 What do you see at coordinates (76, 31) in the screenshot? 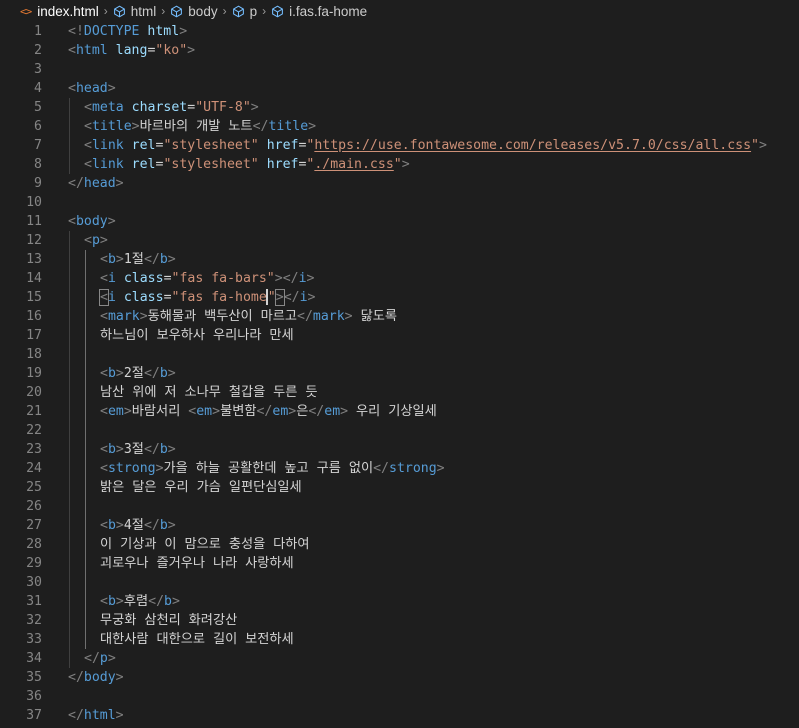
I see `code-token: <!` at bounding box center [76, 31].